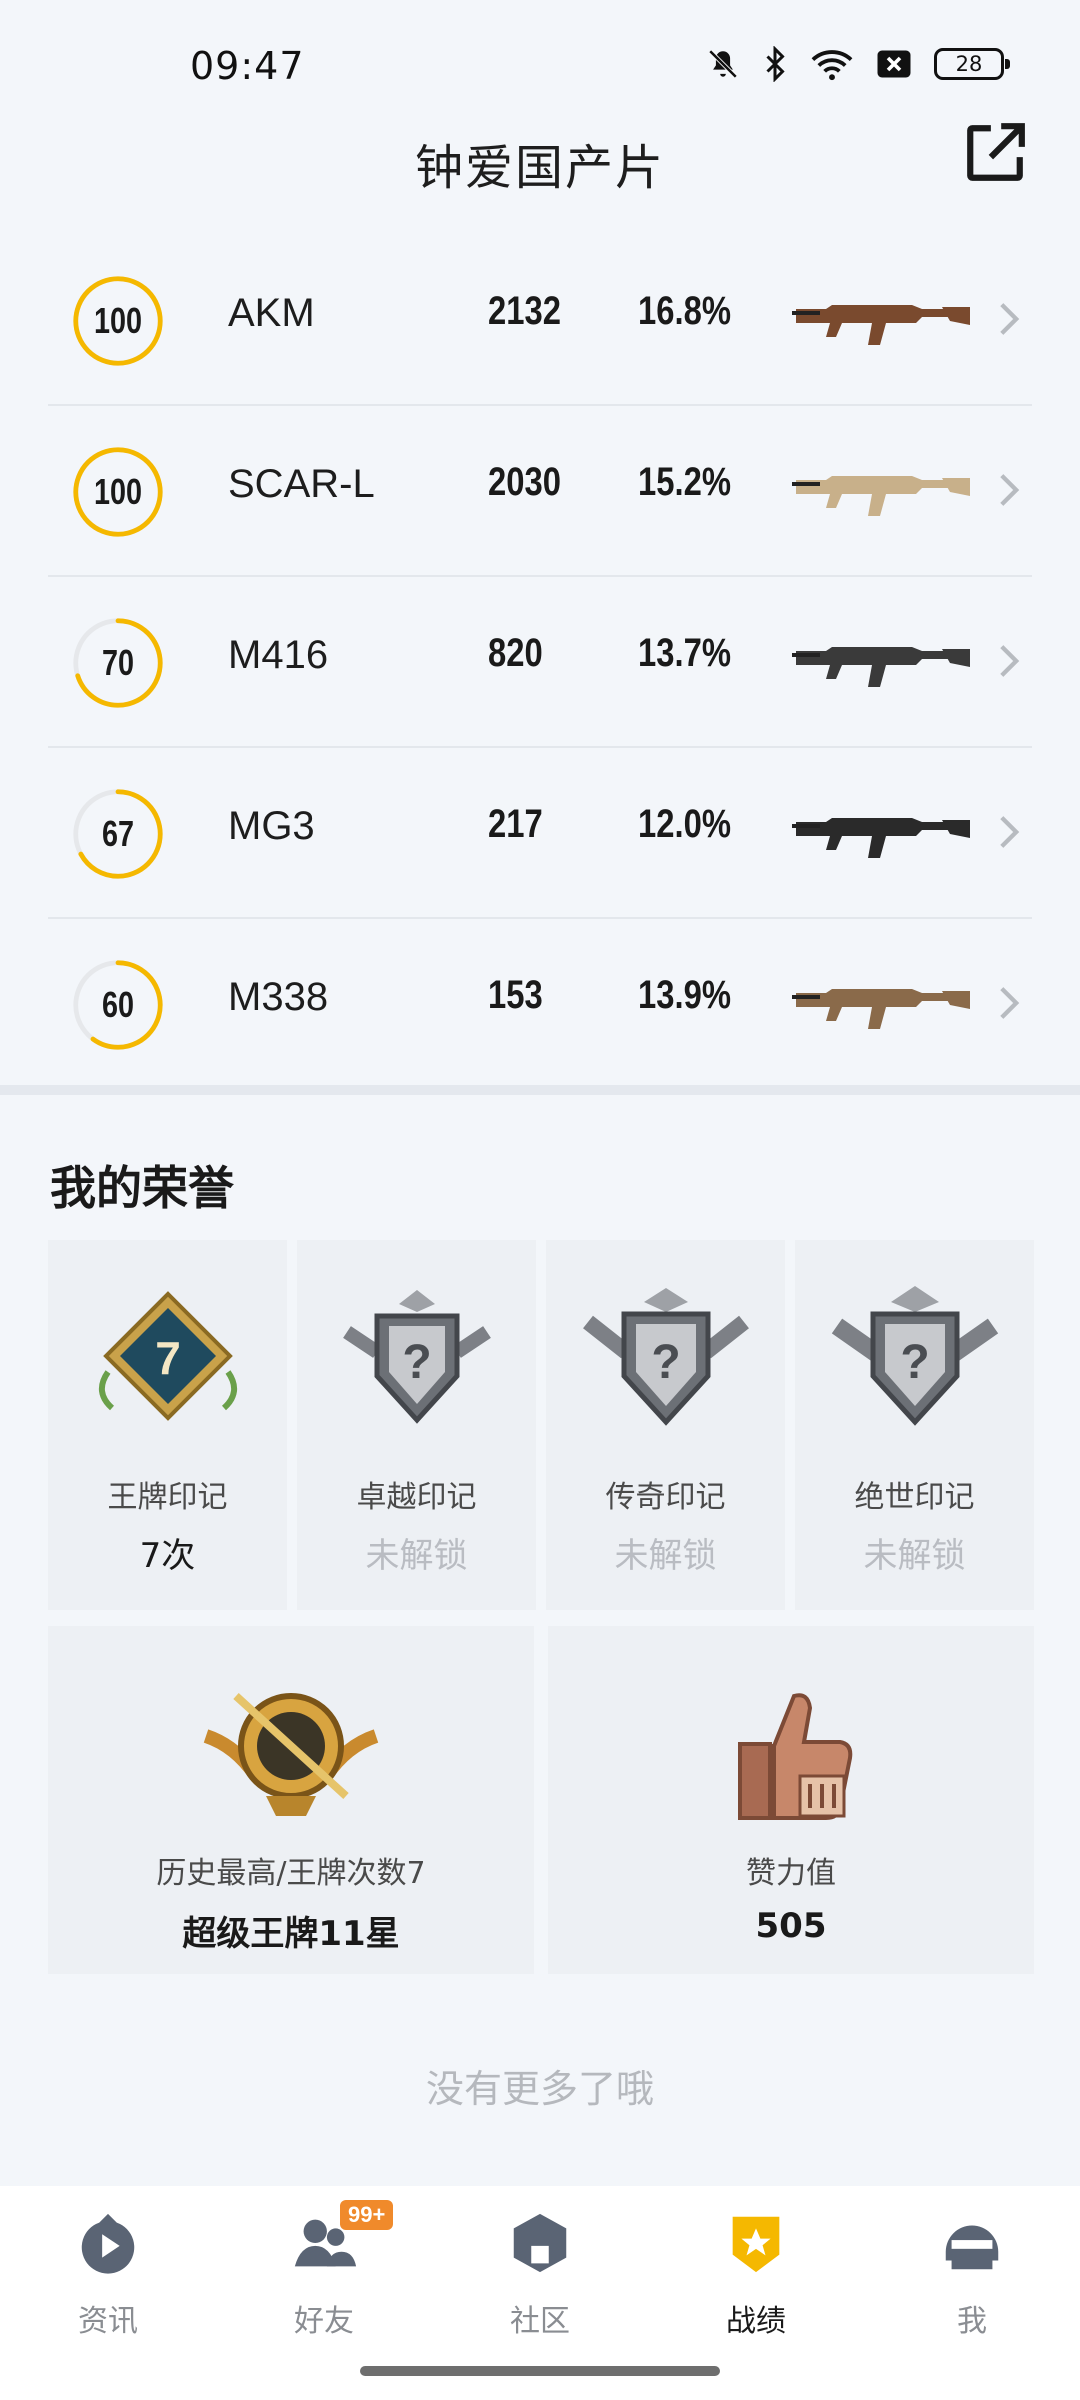 The width and height of the screenshot is (1080, 2400). I want to click on share-icon, so click(995, 153).